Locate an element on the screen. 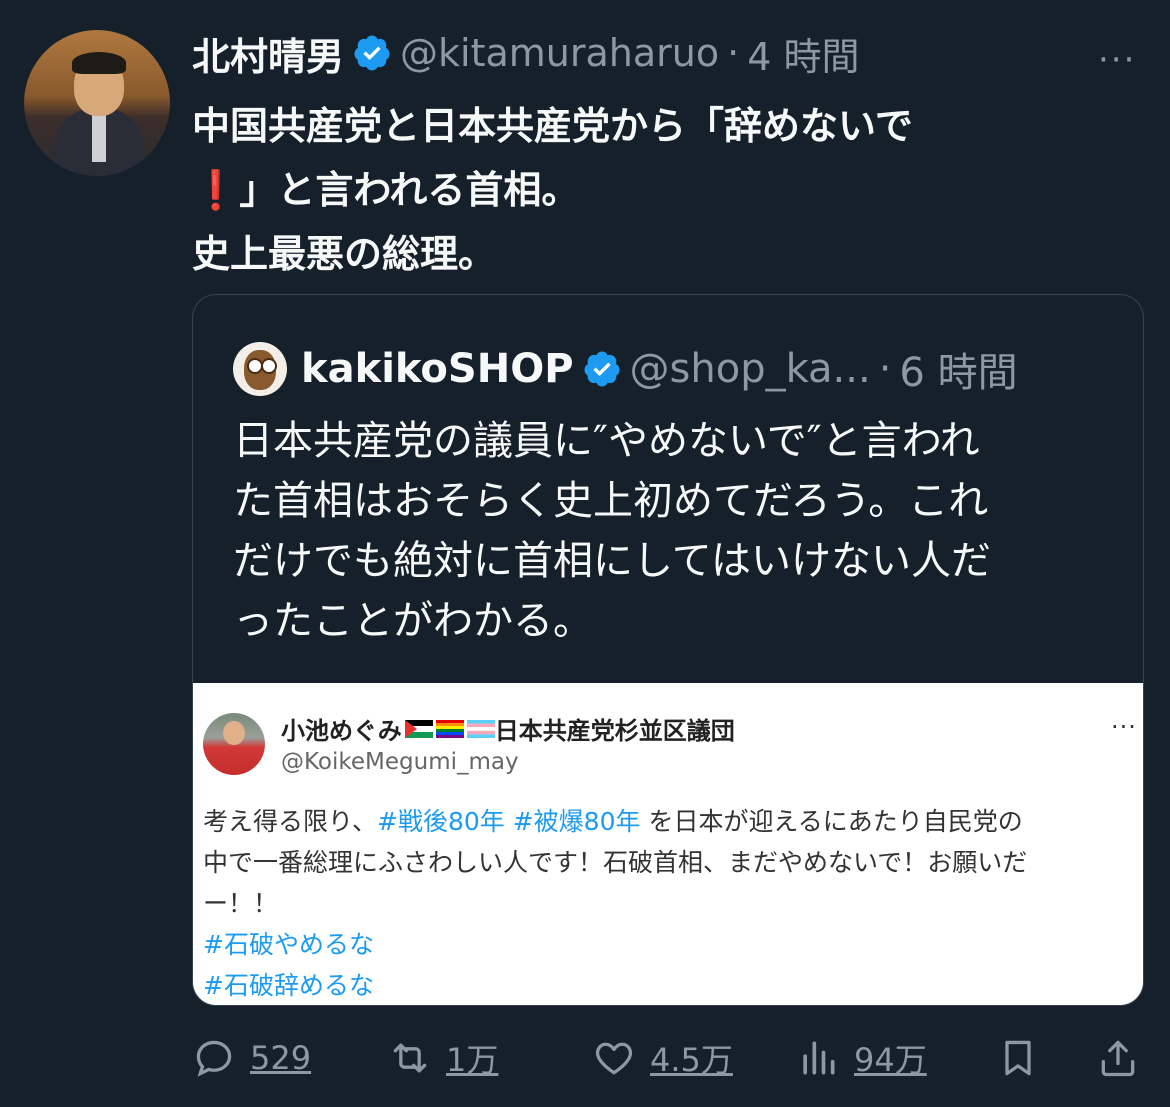 The width and height of the screenshot is (1170, 1107). rainbow-flag-icon is located at coordinates (449, 728).